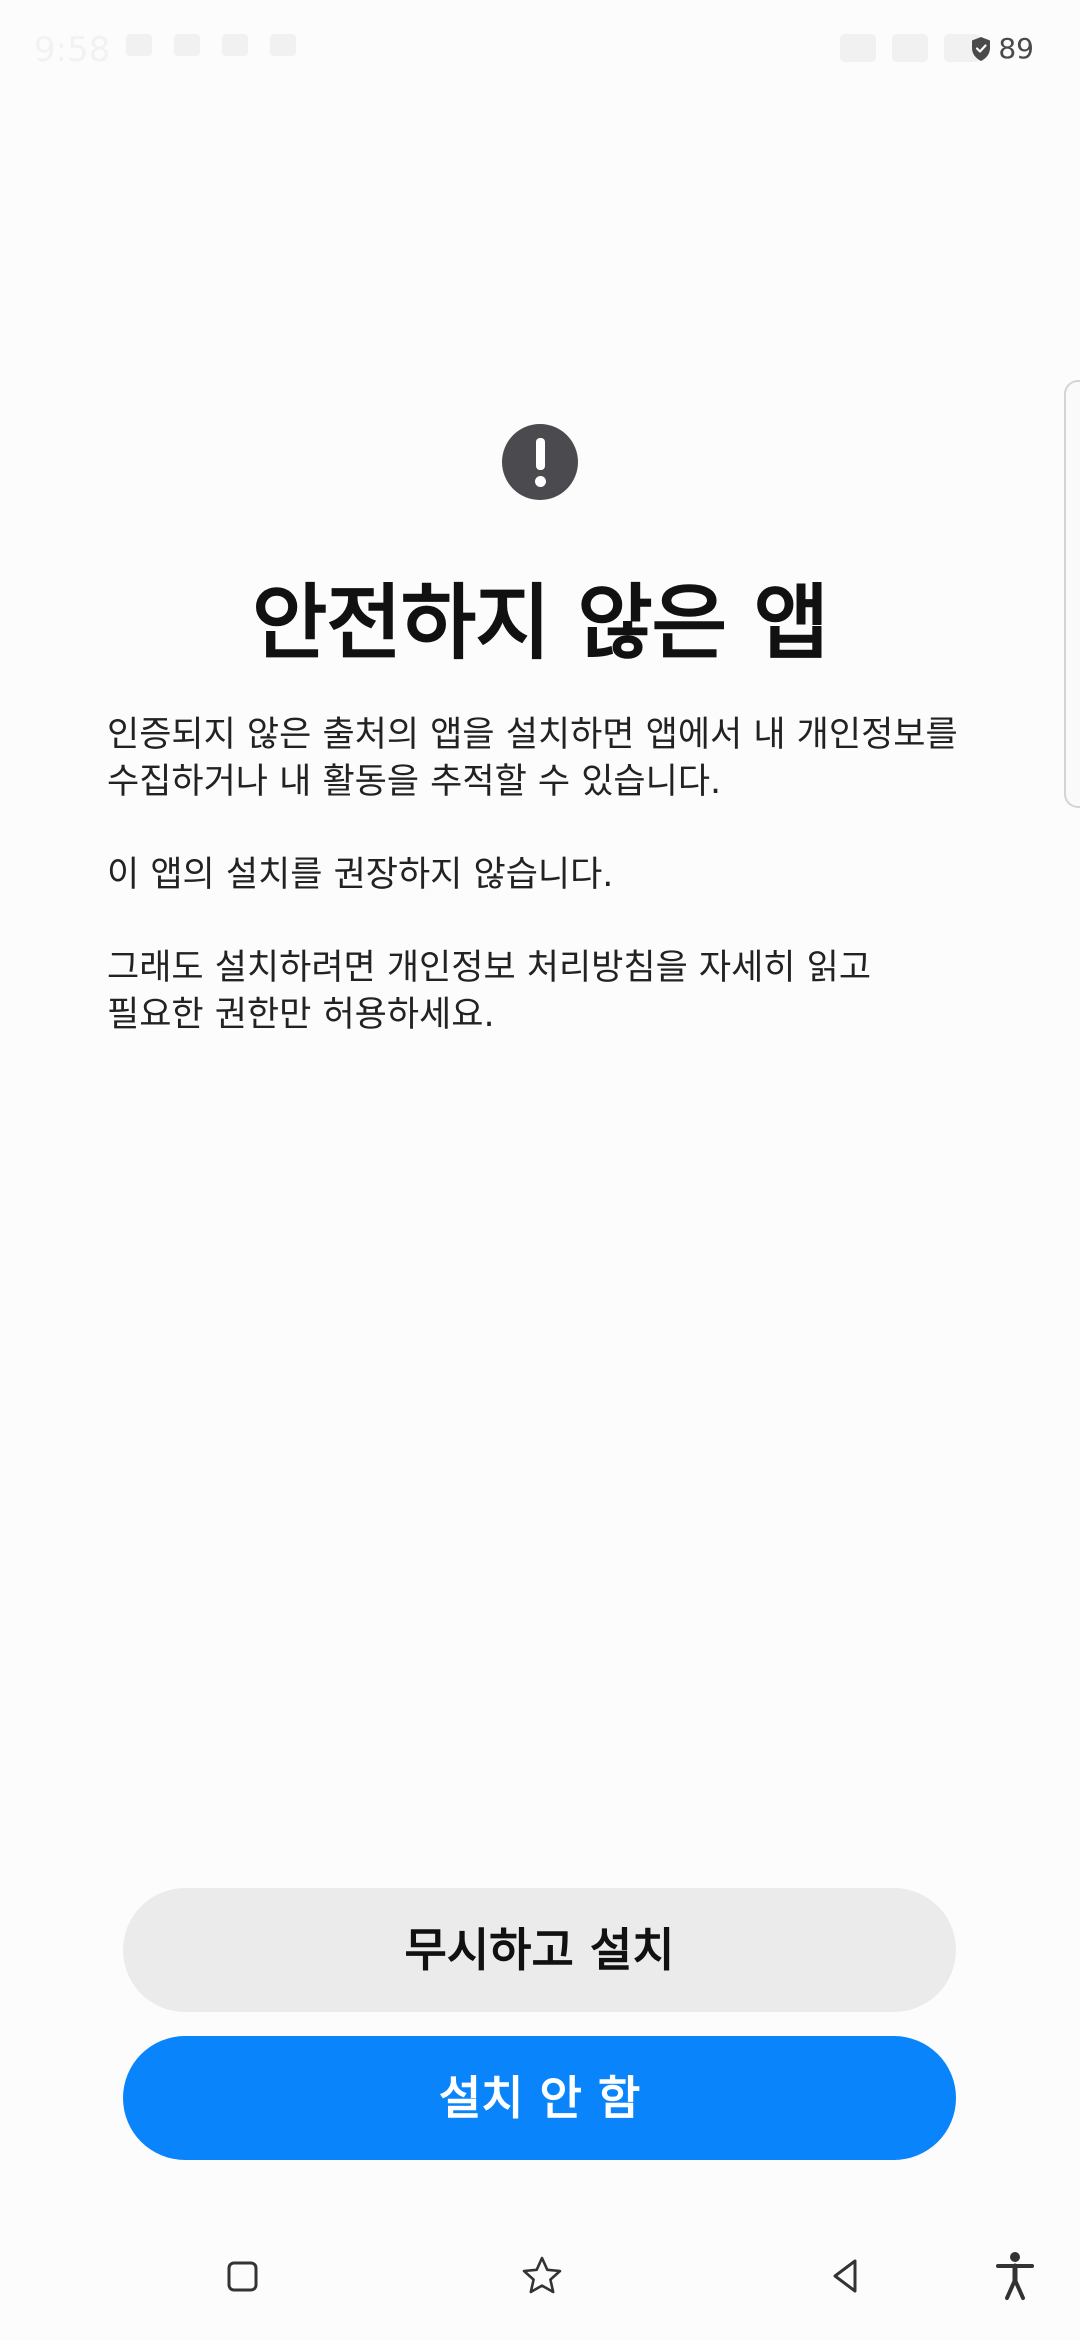 Image resolution: width=1080 pixels, height=2340 pixels. What do you see at coordinates (211, 45) in the screenshot?
I see `notification-icons` at bounding box center [211, 45].